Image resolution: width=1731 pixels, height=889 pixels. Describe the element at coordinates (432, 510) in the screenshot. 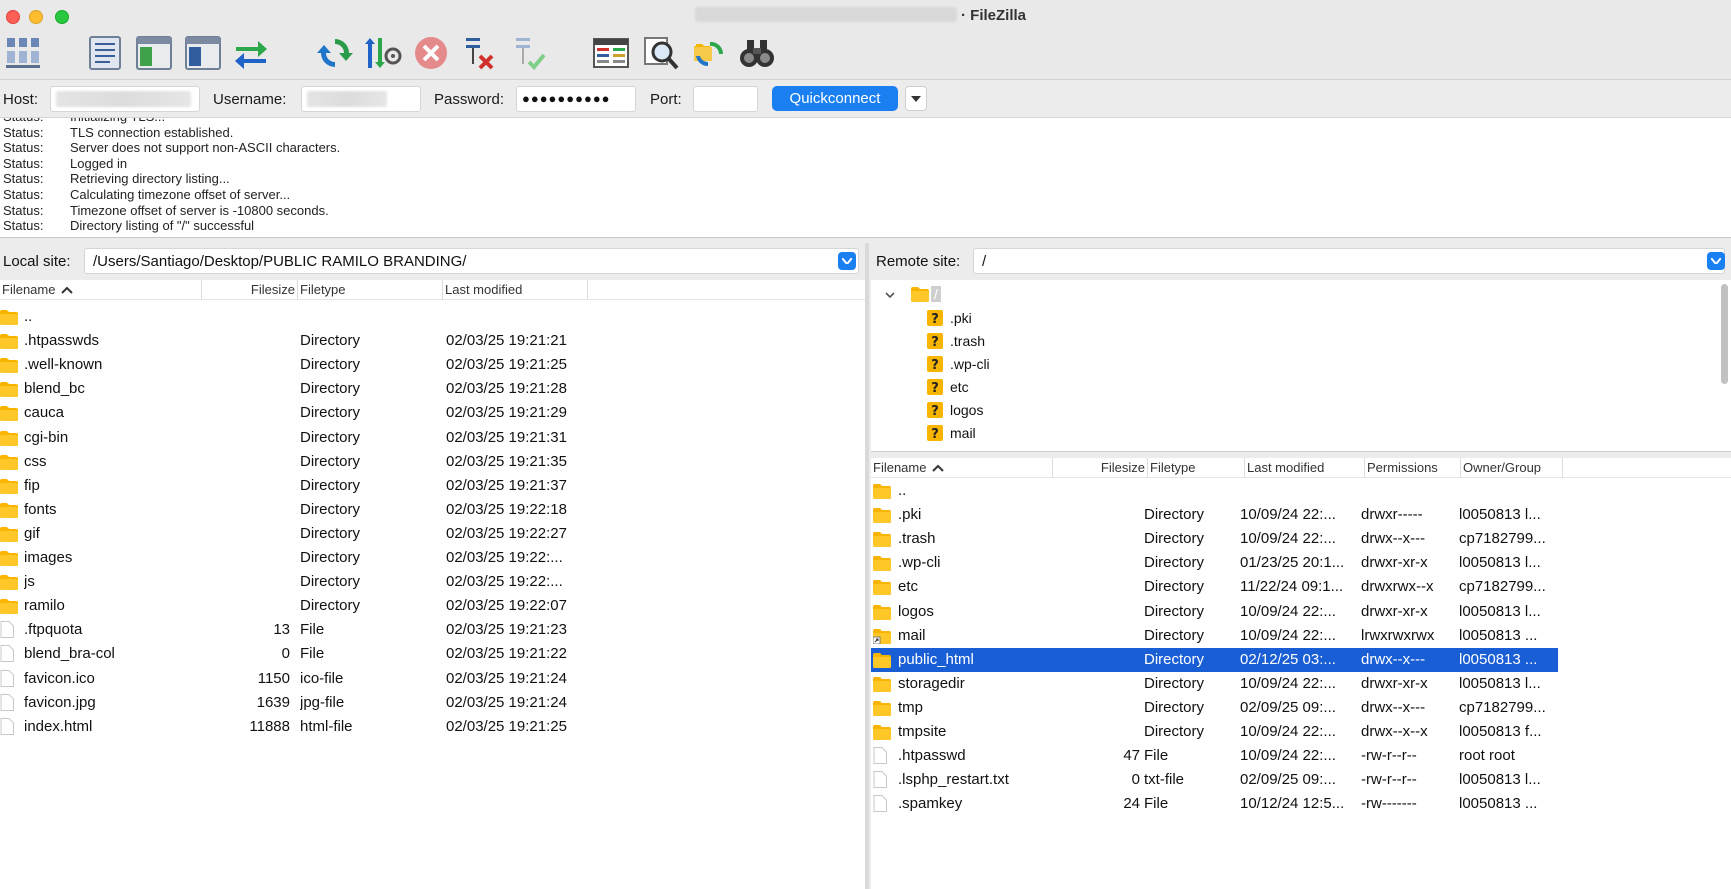

I see `table-row: fonts Directory 02/03/25 19:22:18` at that location.